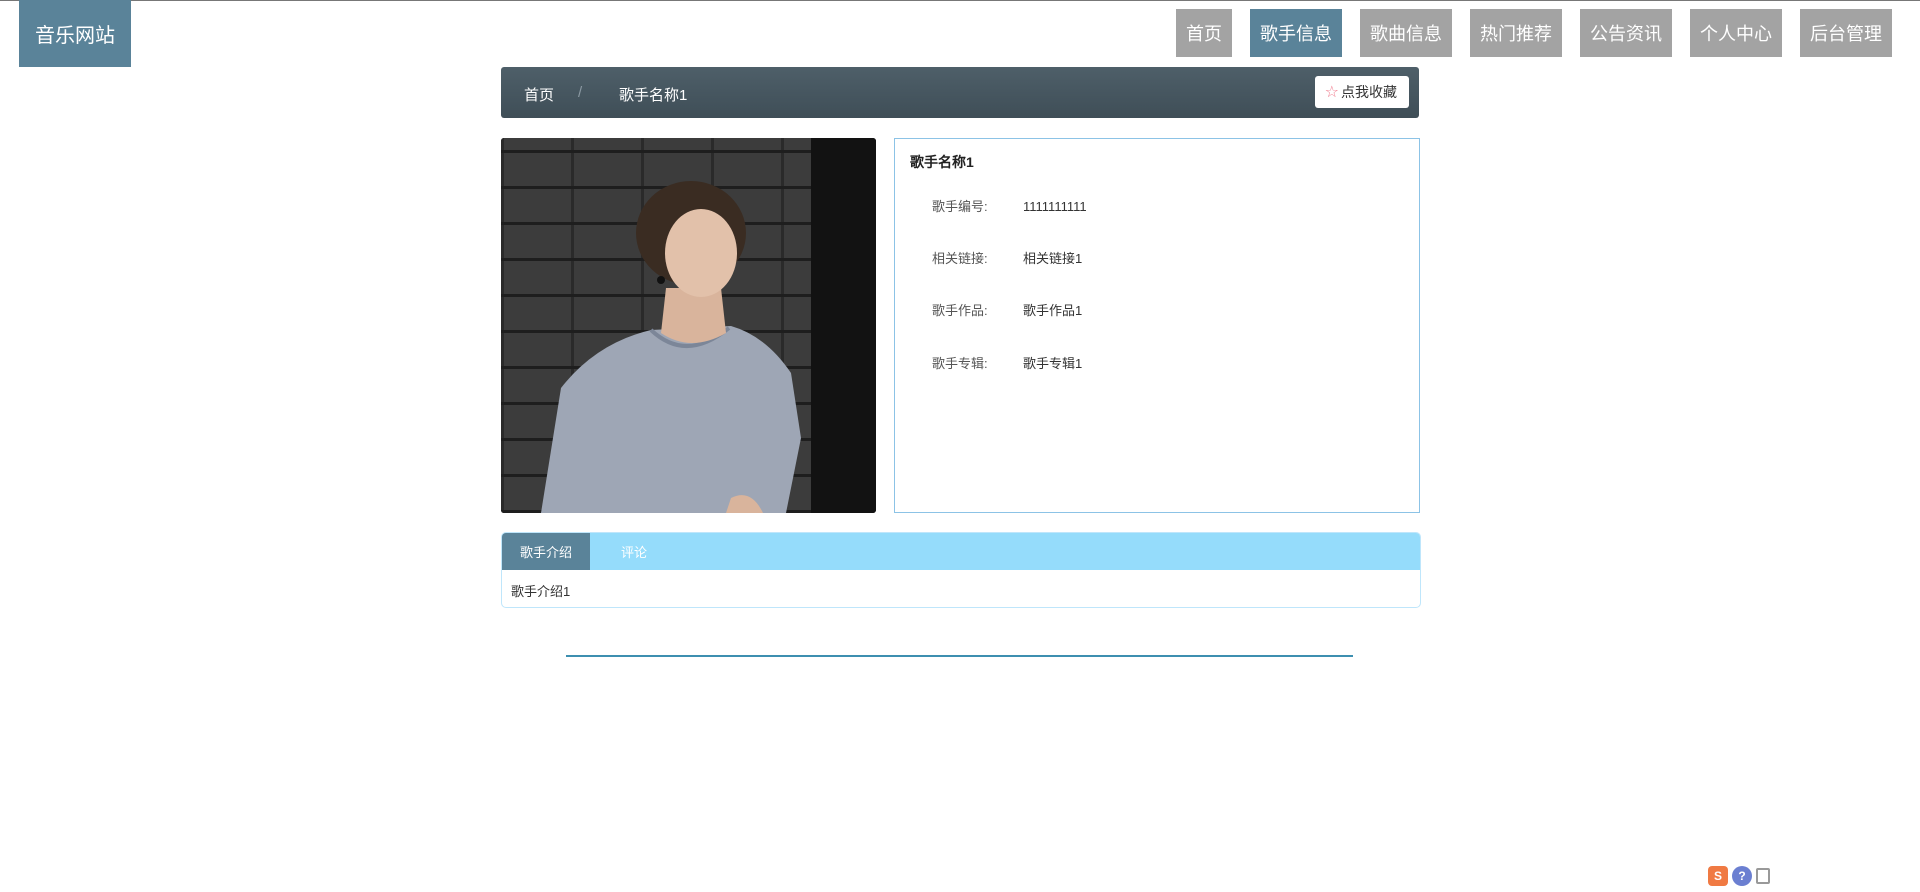  Describe the element at coordinates (1053, 363) in the screenshot. I see `info-value: 歌手专辑1` at that location.